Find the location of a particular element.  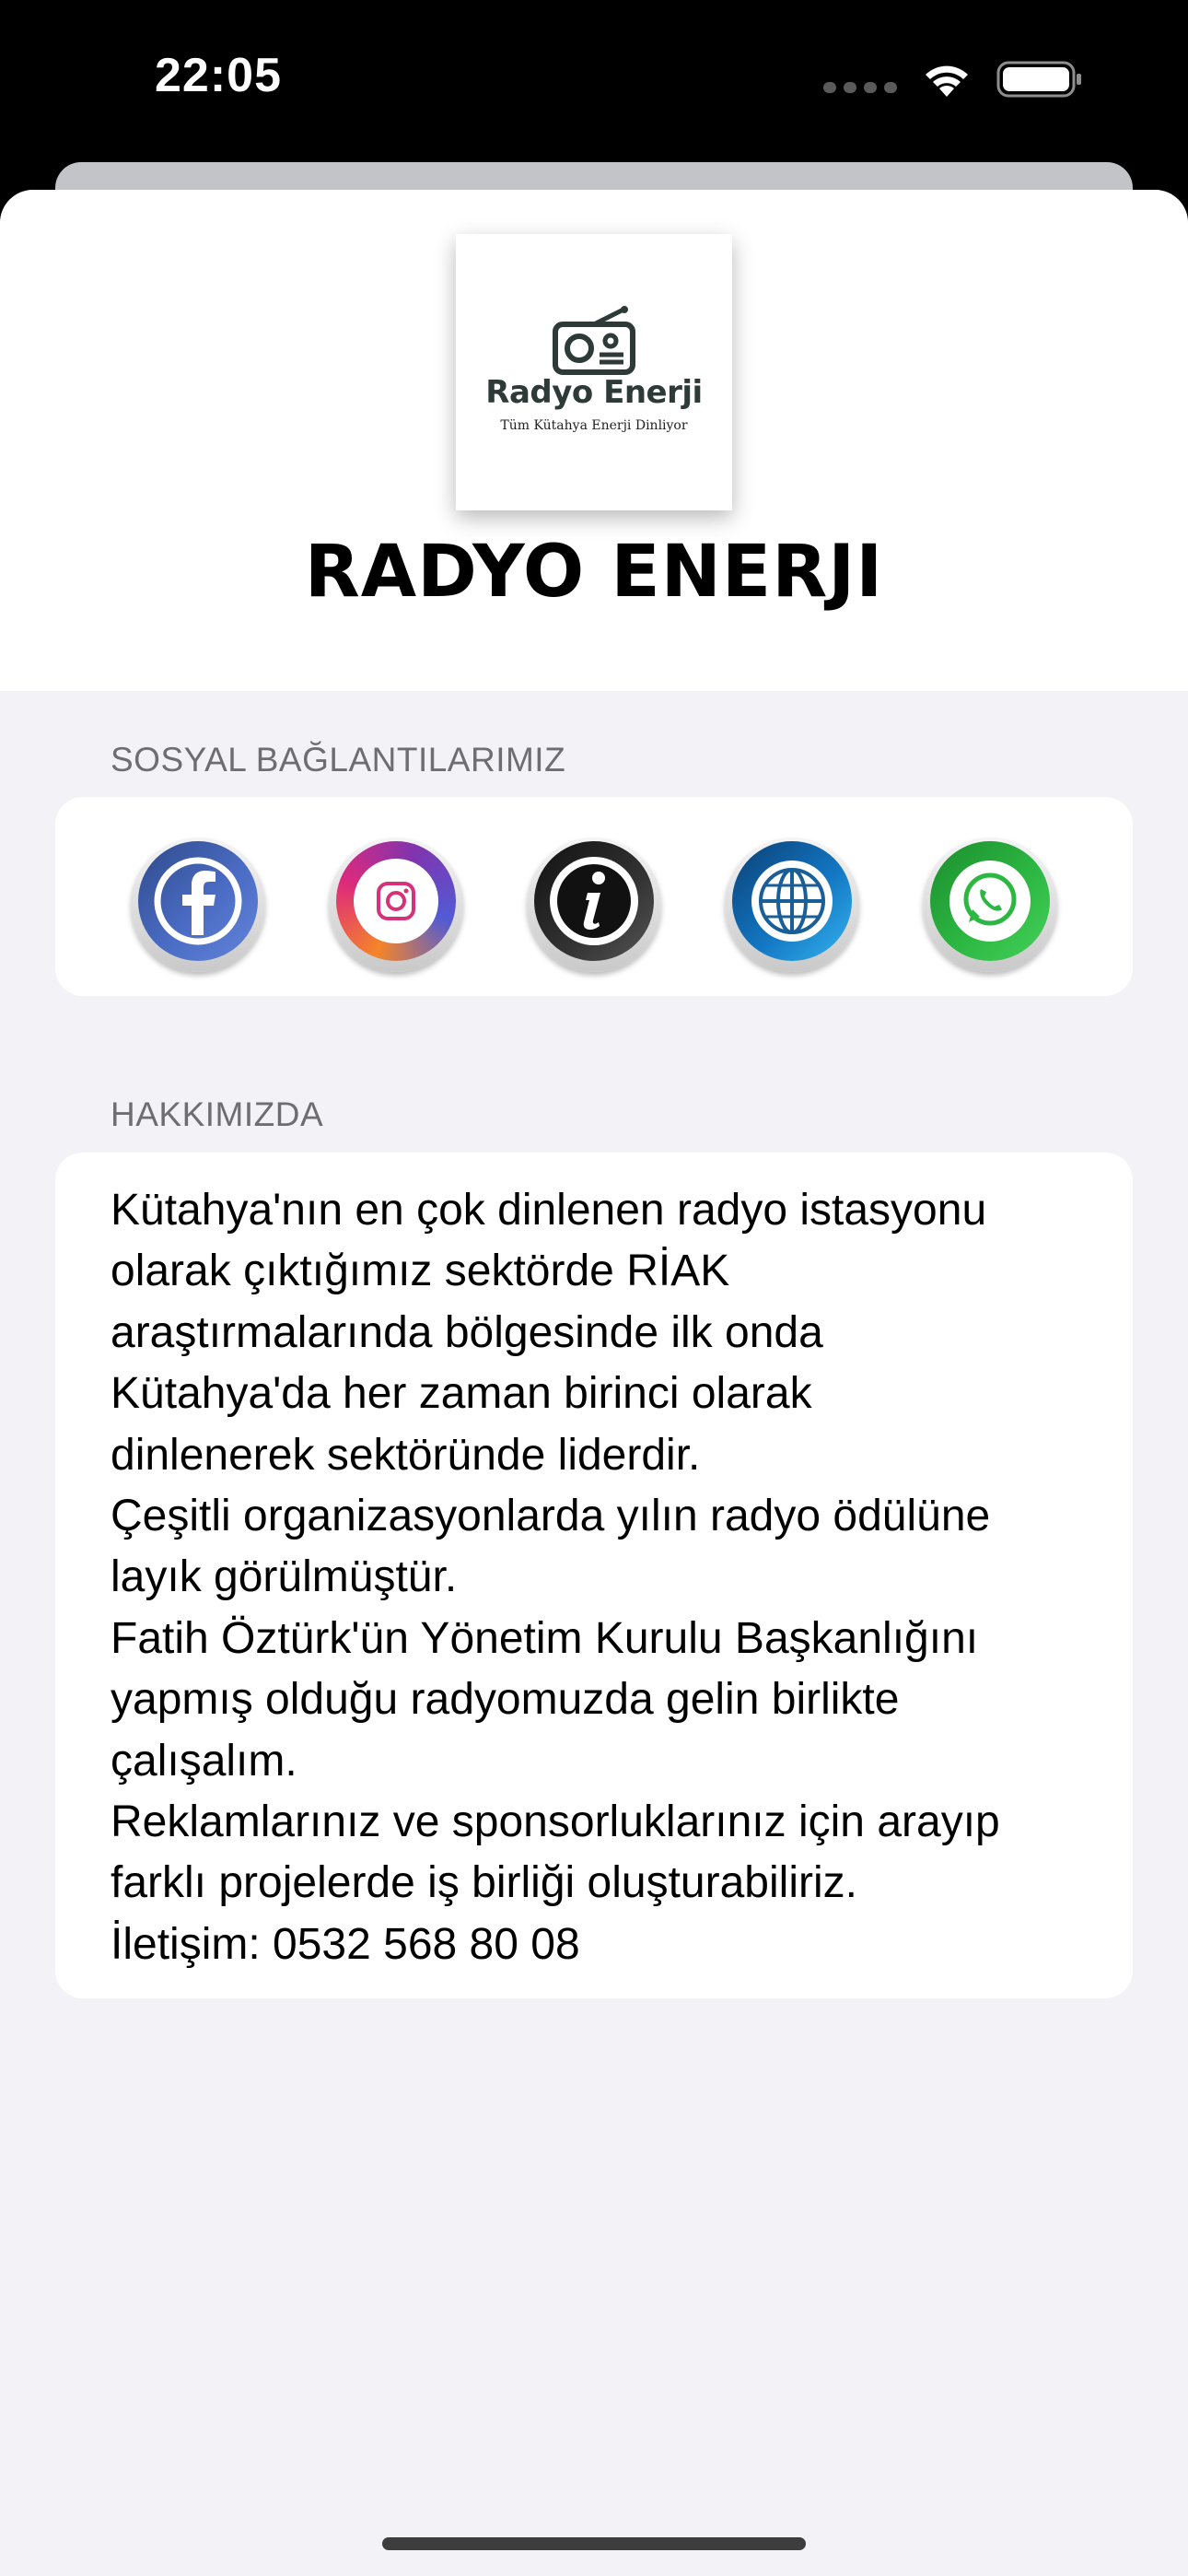

wifi-icon is located at coordinates (947, 81).